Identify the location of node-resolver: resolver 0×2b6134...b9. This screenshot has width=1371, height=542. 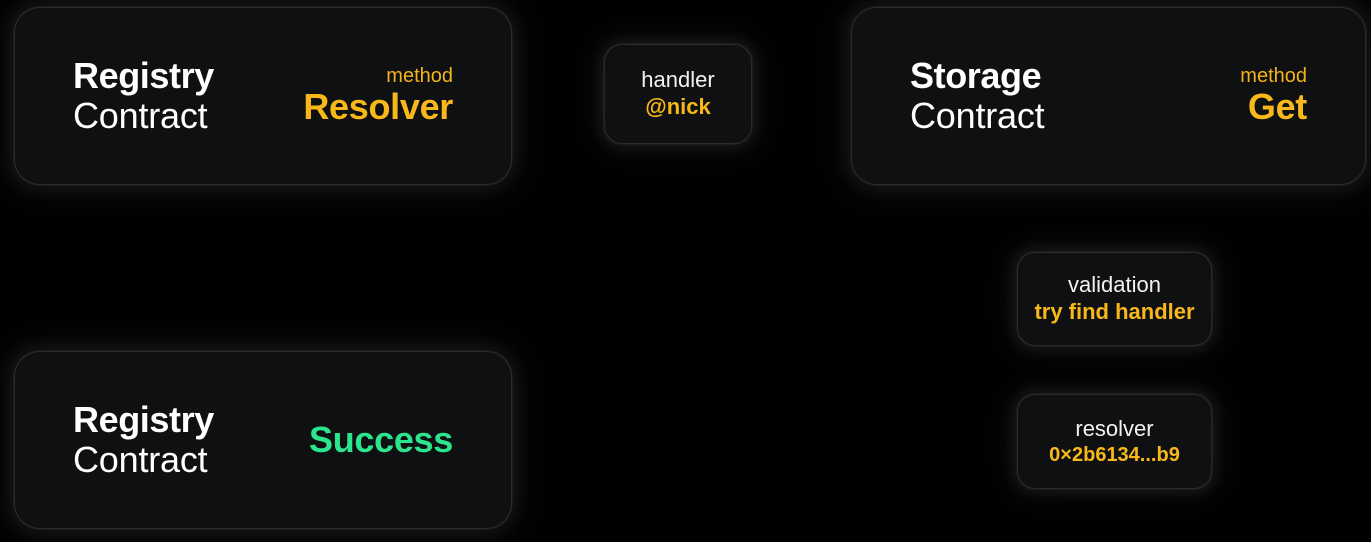
(1114, 441).